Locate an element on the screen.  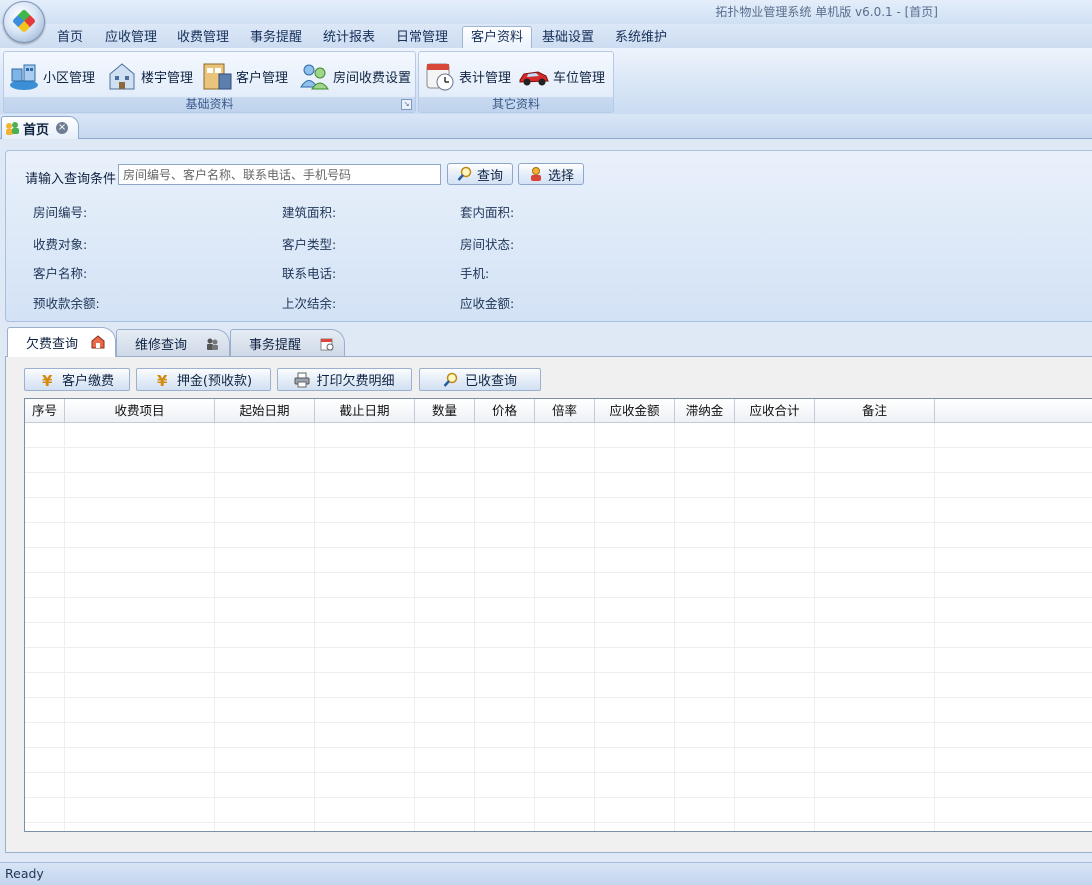
meter-management-button: 表计管理 is located at coordinates (467, 76).